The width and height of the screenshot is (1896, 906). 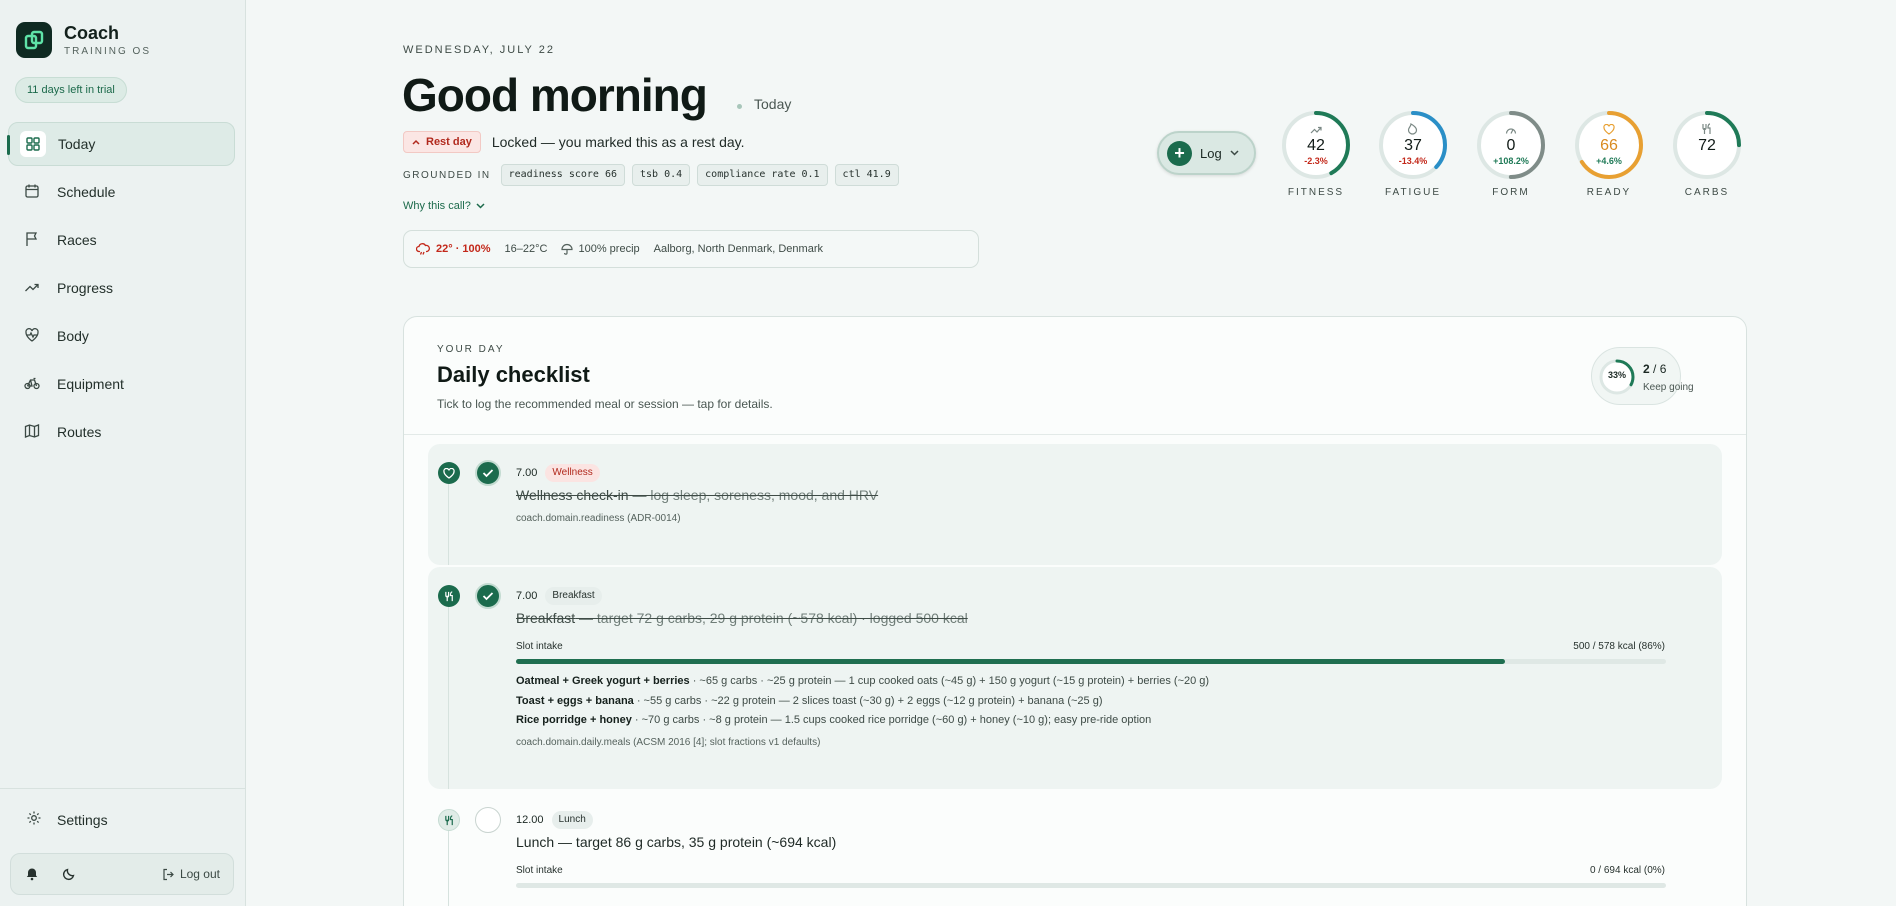 What do you see at coordinates (86, 192) in the screenshot?
I see `sidebar-item-label: Schedule` at bounding box center [86, 192].